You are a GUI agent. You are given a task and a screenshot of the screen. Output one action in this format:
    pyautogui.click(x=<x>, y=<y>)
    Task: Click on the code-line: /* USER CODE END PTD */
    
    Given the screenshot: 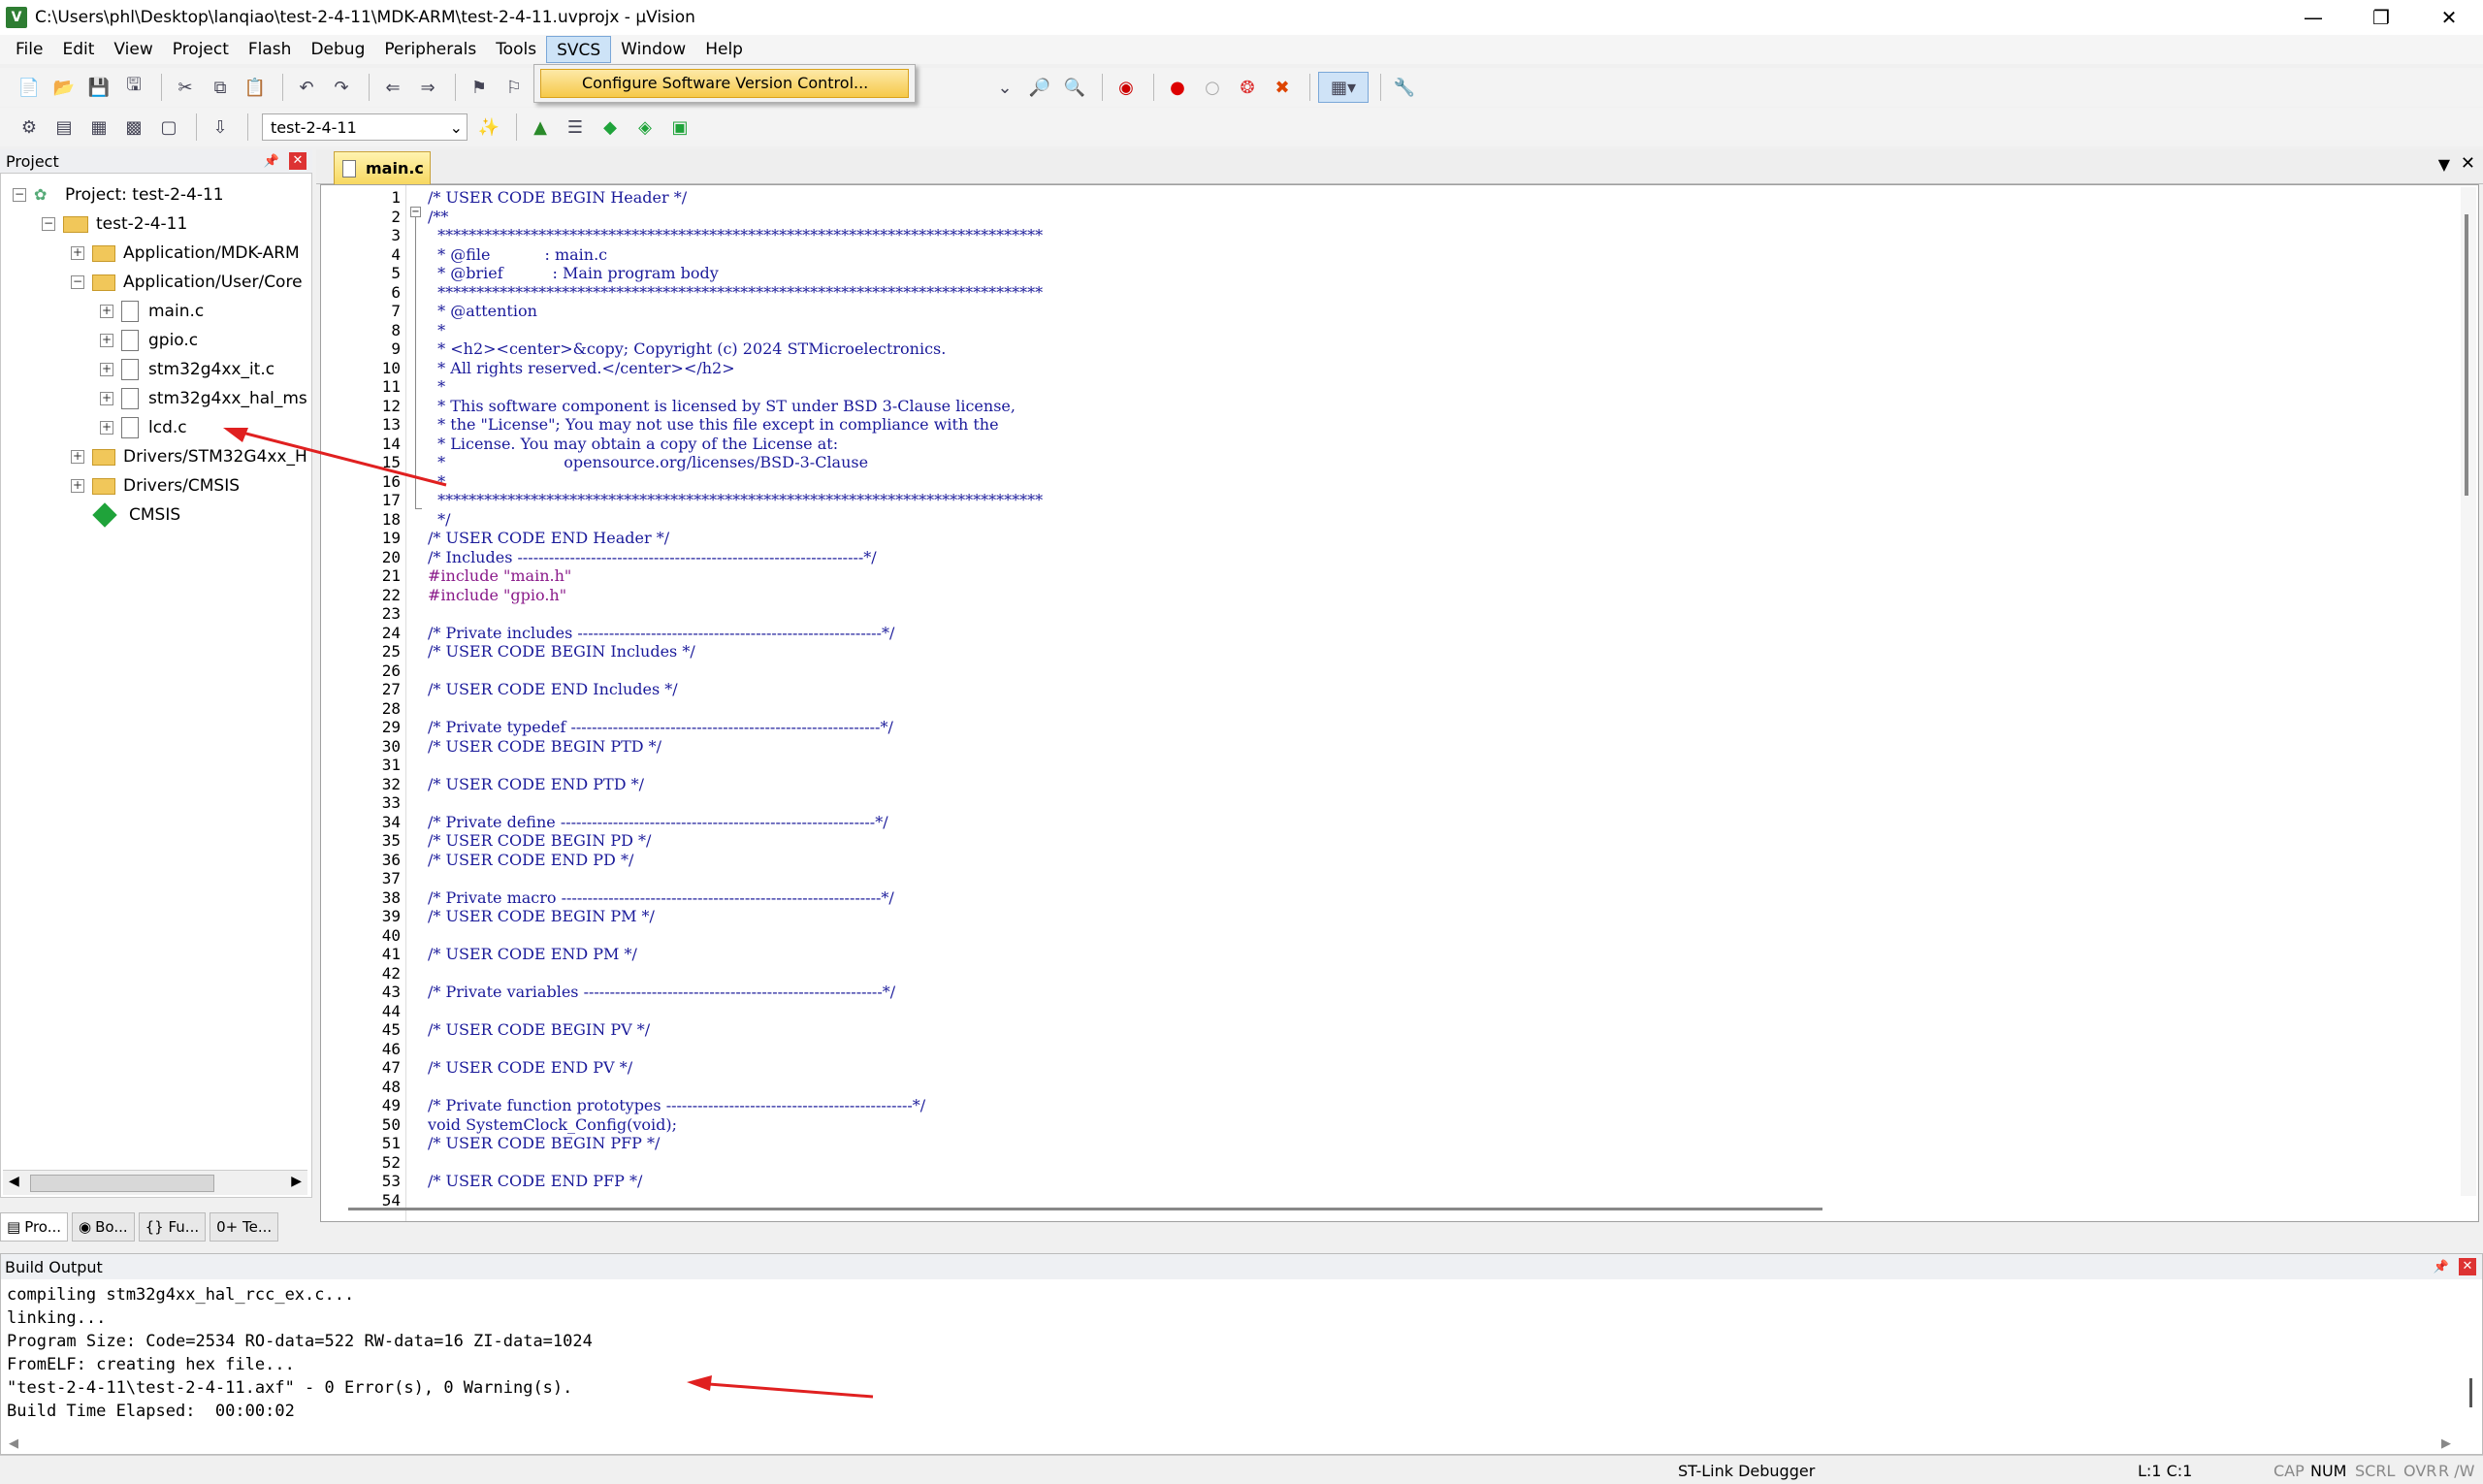 What is the action you would take?
    pyautogui.click(x=536, y=784)
    